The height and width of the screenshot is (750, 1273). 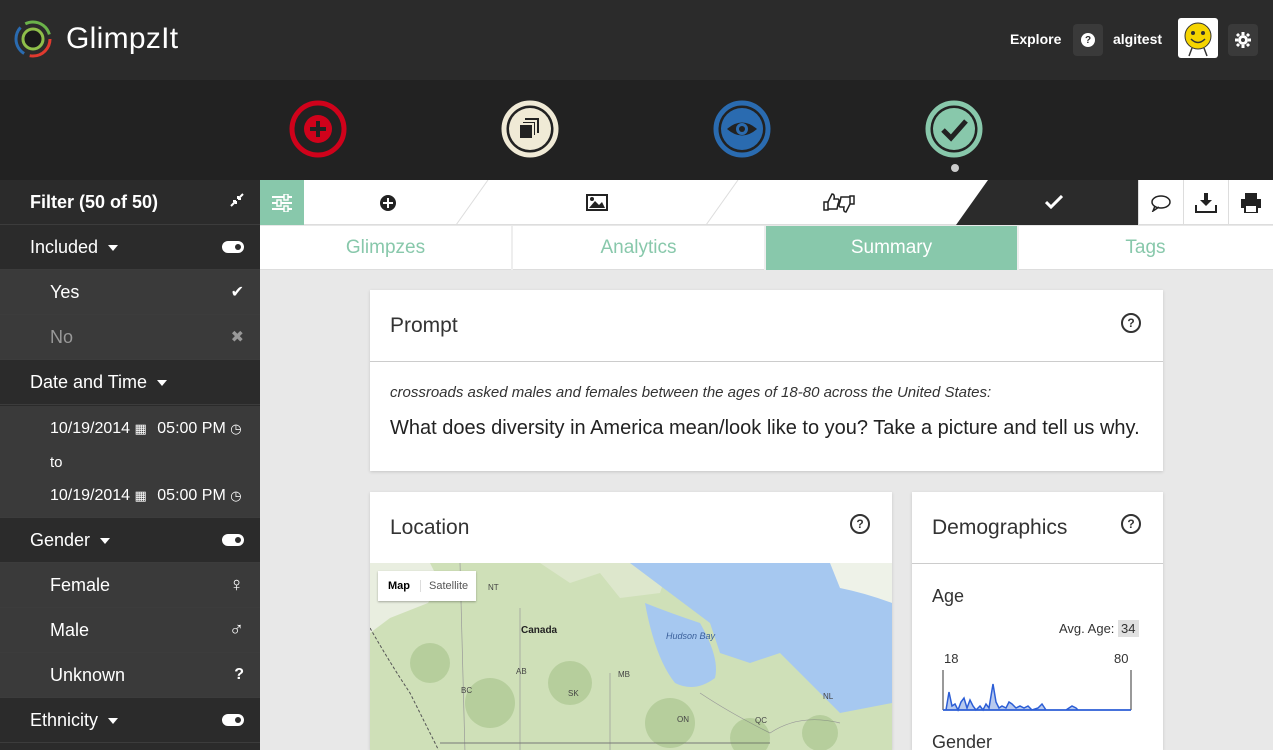 What do you see at coordinates (742, 129) in the screenshot?
I see `eye-step-icon` at bounding box center [742, 129].